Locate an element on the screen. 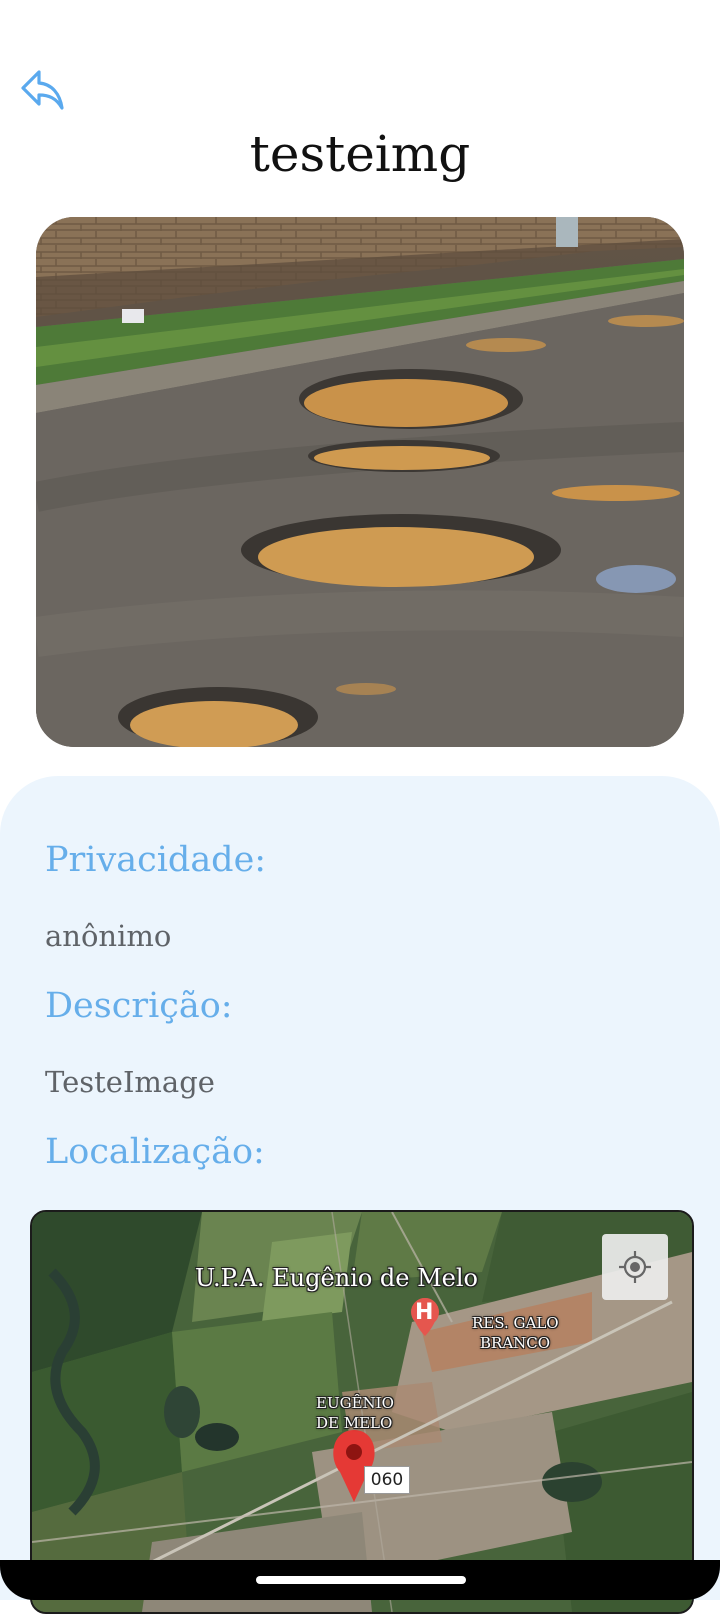 The width and height of the screenshot is (720, 1614). page-title: testeimg is located at coordinates (360, 154).